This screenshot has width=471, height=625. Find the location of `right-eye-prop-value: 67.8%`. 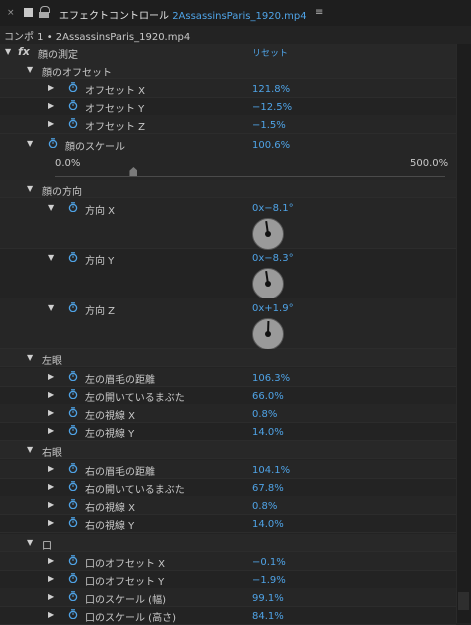

right-eye-prop-value: 67.8% is located at coordinates (268, 488).